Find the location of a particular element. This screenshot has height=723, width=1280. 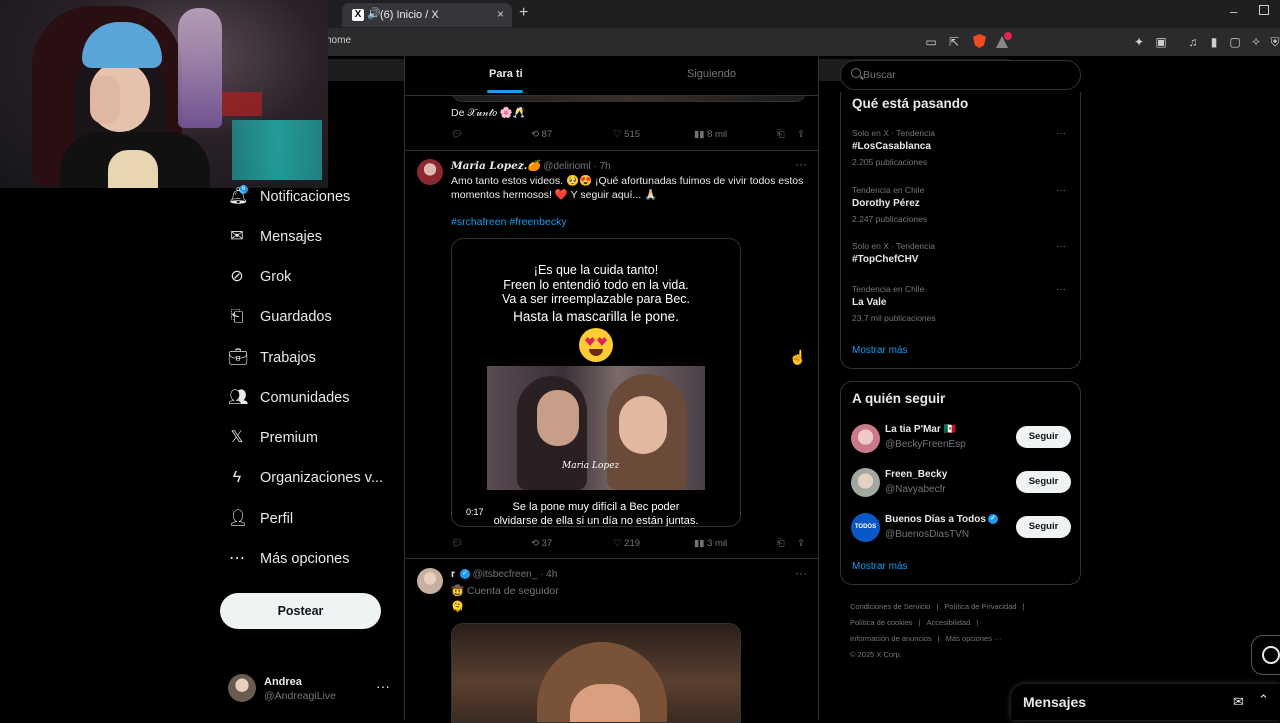

sidebar-item-grok: ⊘ Grok is located at coordinates (259, 277).